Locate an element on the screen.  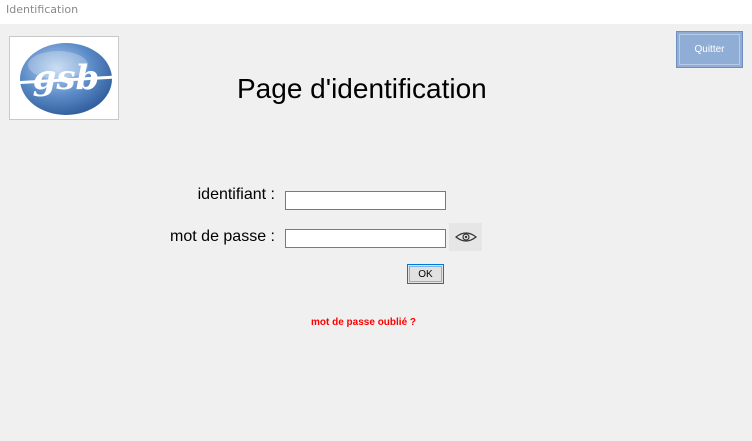
identifiant-label: identifiant : is located at coordinates (236, 194).